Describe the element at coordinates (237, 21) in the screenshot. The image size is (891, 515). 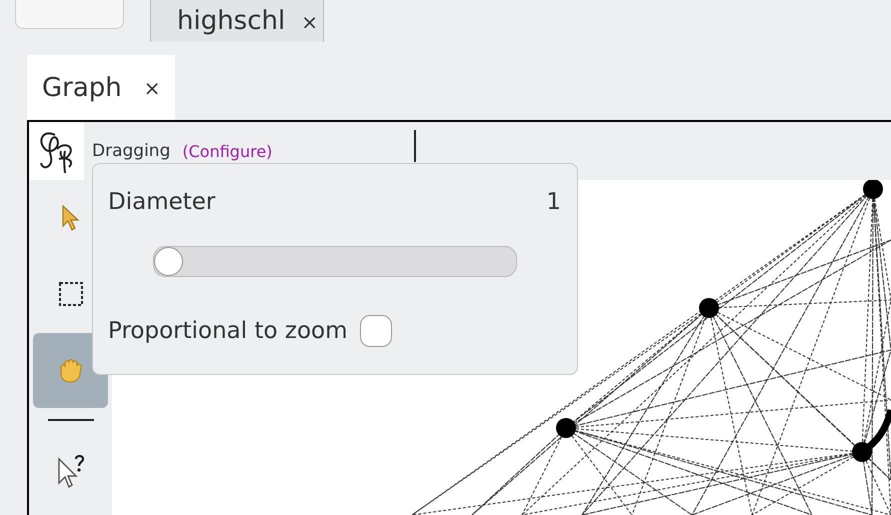
I see `document-tab: highschl ×` at that location.